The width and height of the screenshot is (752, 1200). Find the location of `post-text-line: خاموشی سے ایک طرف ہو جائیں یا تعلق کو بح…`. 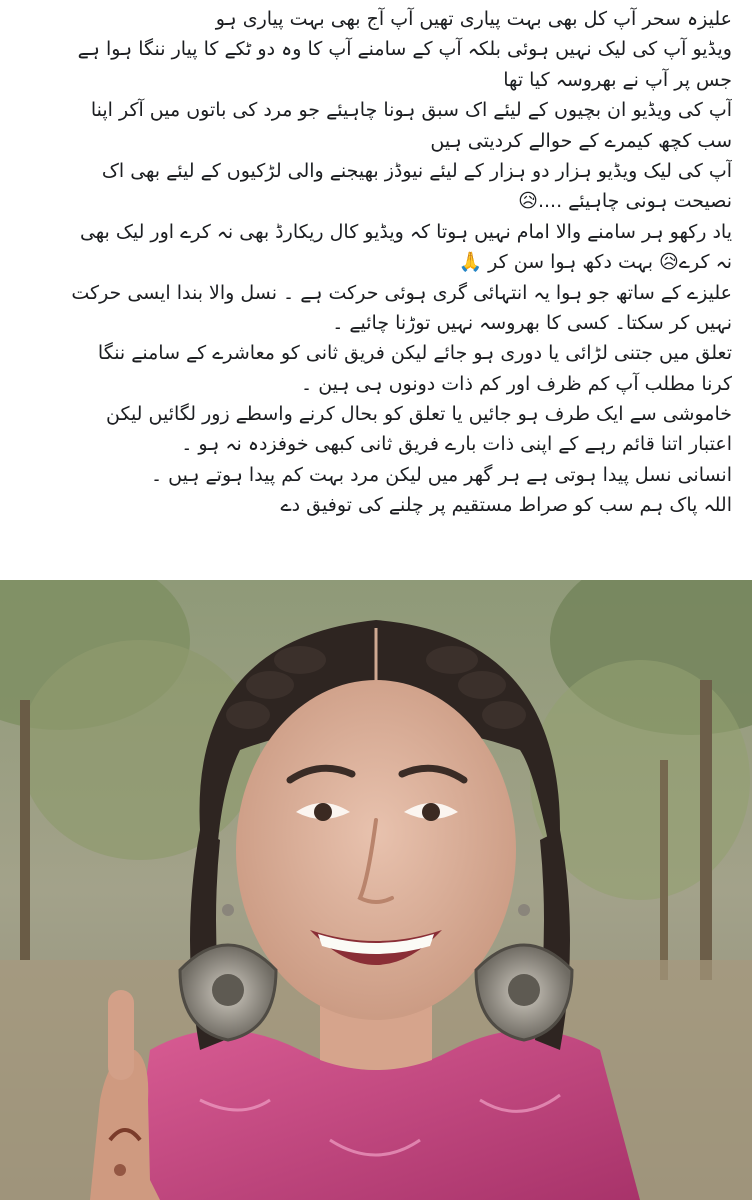

post-text-line: خاموشی سے ایک طرف ہو جائیں یا تعلق کو بح… is located at coordinates (418, 414).